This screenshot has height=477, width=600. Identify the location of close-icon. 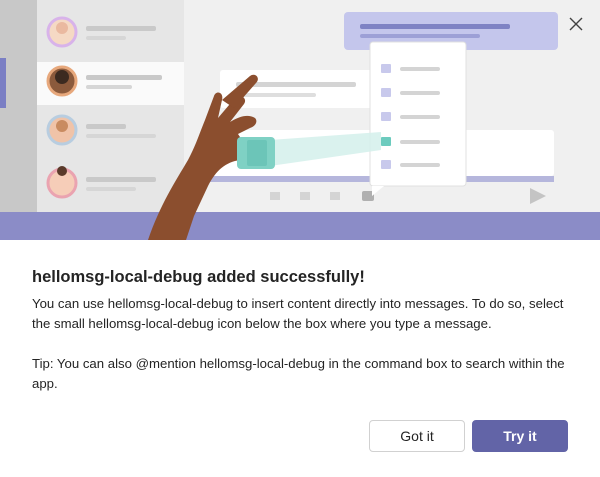
(576, 24).